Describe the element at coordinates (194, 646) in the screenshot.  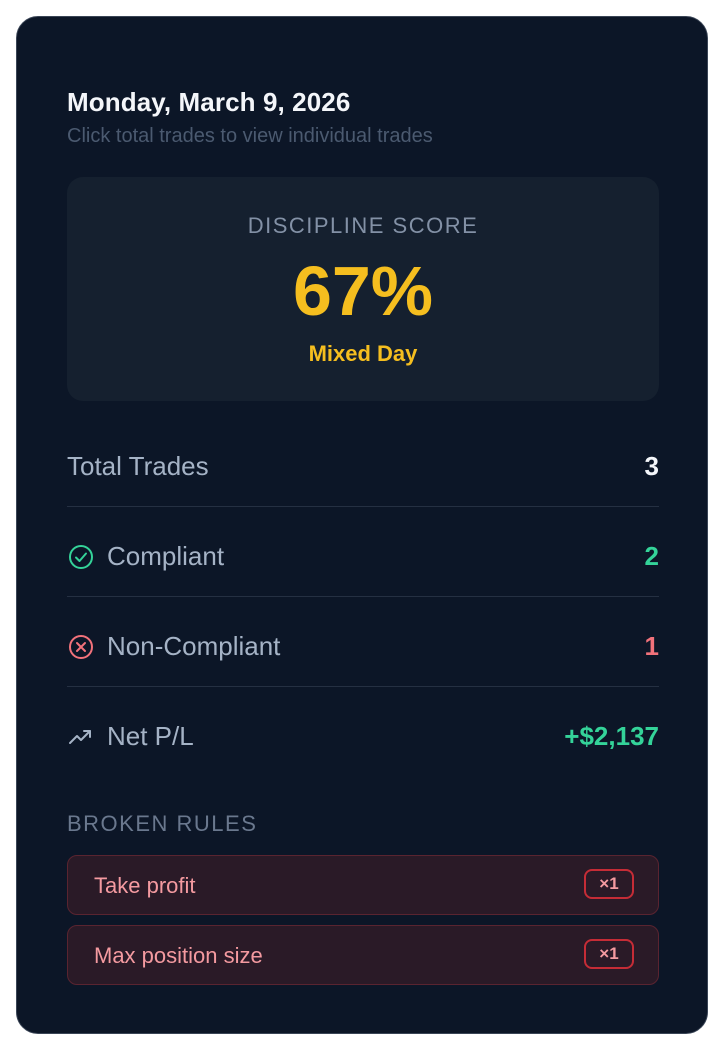
I see `non-compliant-label: Non-Compliant` at that location.